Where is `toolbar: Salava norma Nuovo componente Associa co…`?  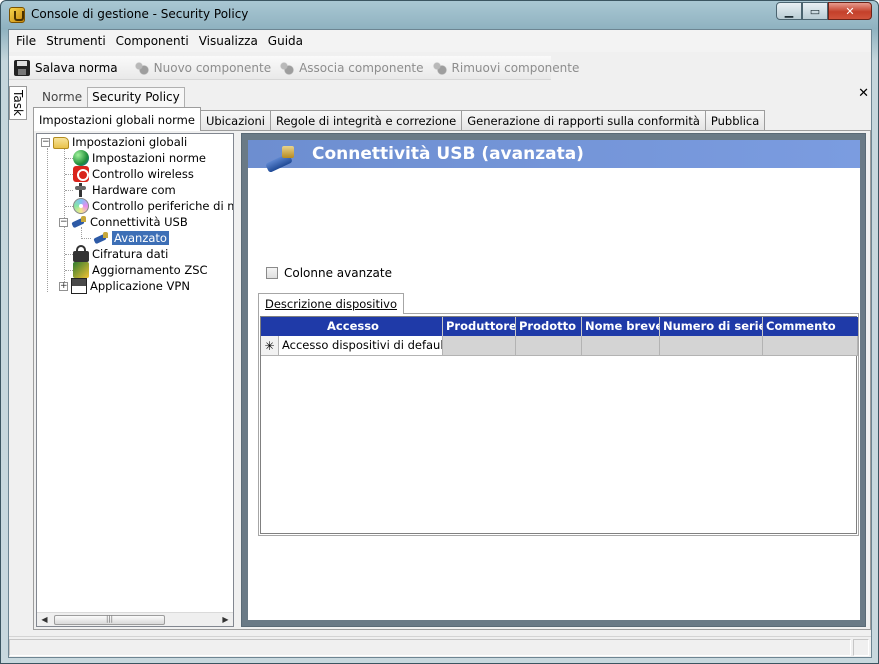 toolbar: Salava norma Nuovo componente Associa co… is located at coordinates (294, 68).